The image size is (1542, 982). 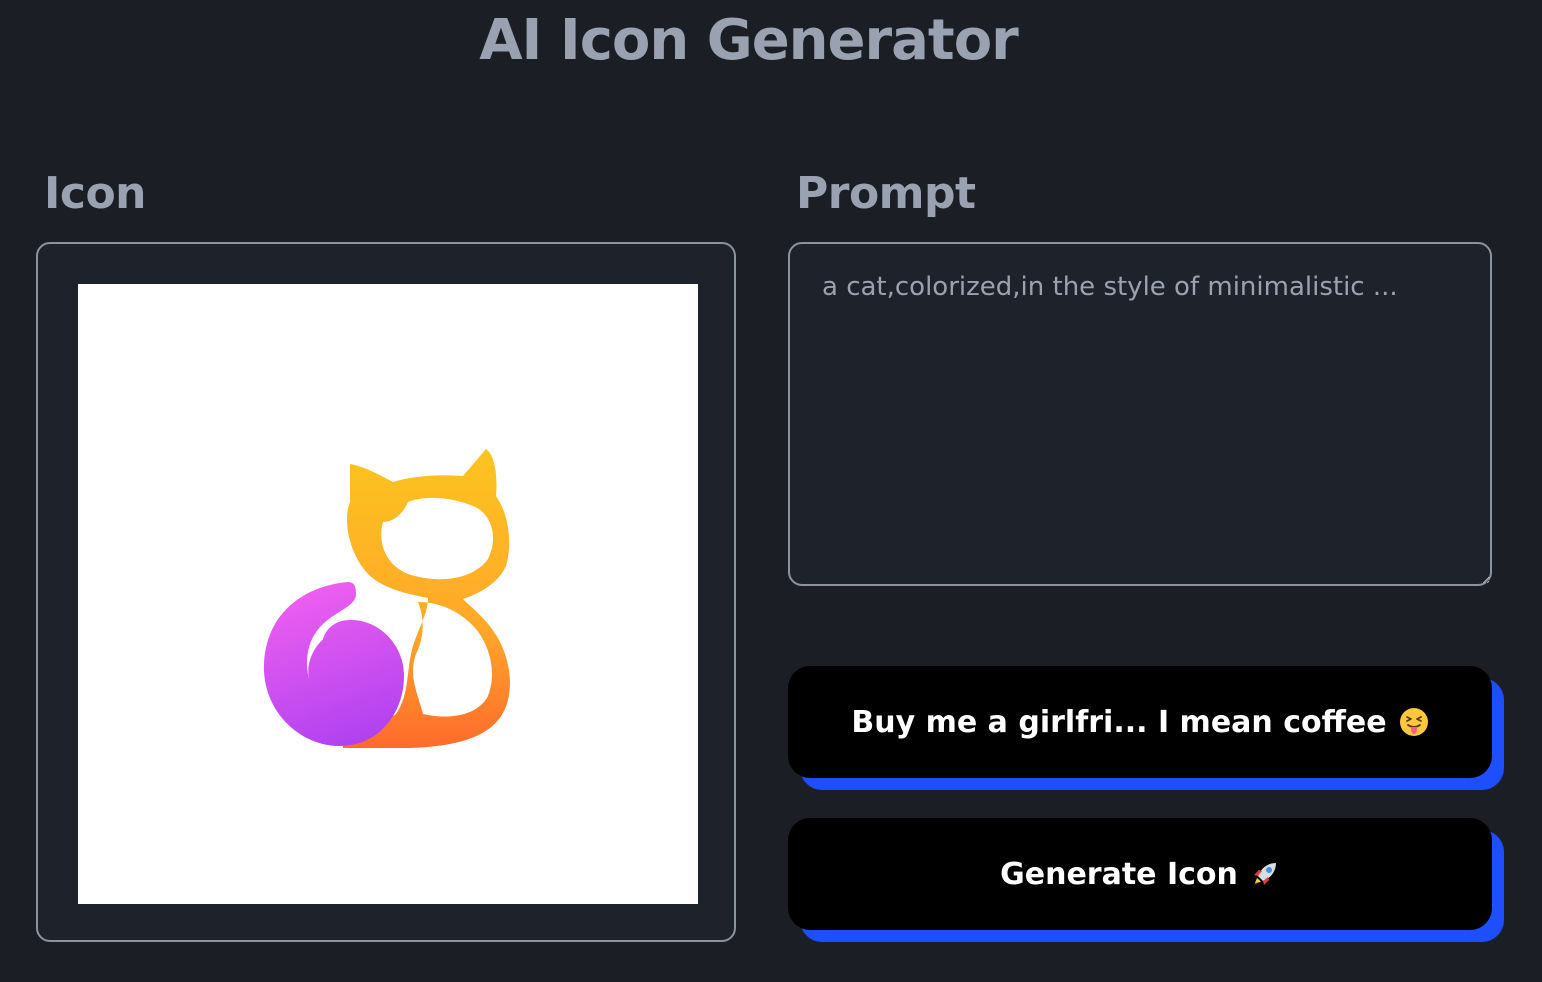 What do you see at coordinates (886, 193) in the screenshot?
I see `prompt-section-label: Prompt` at bounding box center [886, 193].